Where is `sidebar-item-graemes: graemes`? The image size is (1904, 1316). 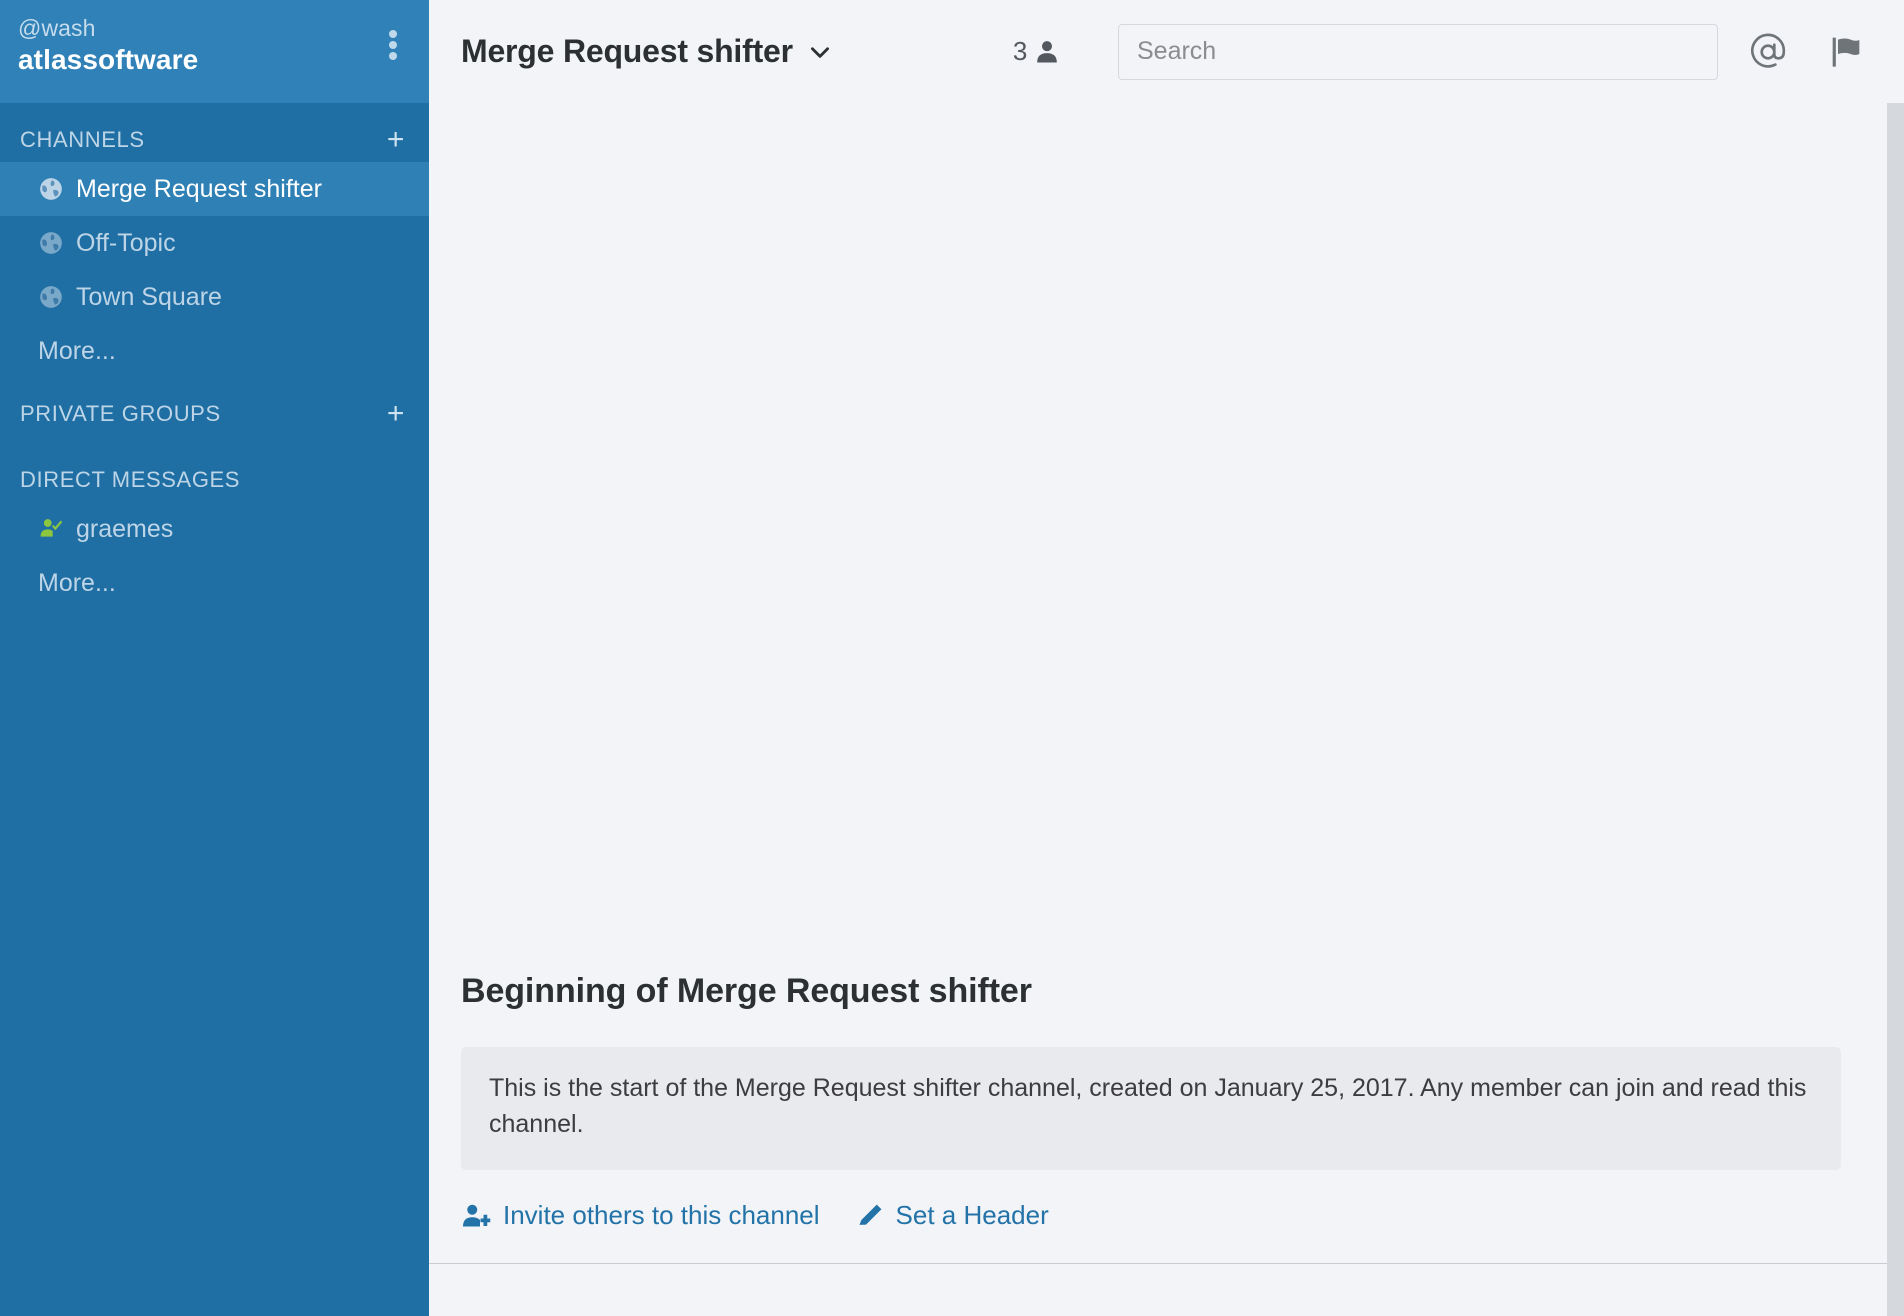 sidebar-item-graemes: graemes is located at coordinates (214, 529).